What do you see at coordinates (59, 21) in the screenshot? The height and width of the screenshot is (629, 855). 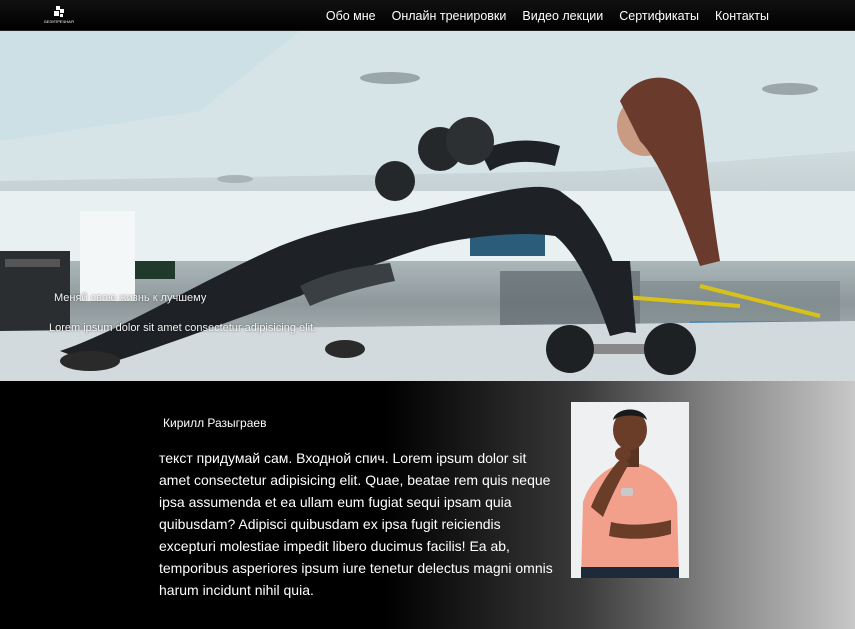 I see `logo-text: БЕЗУПРЕЧНАЯ` at bounding box center [59, 21].